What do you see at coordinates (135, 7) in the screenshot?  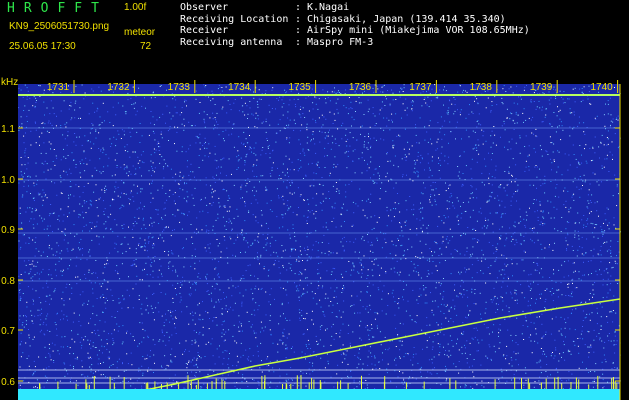 I see `version-label: 1.00f` at bounding box center [135, 7].